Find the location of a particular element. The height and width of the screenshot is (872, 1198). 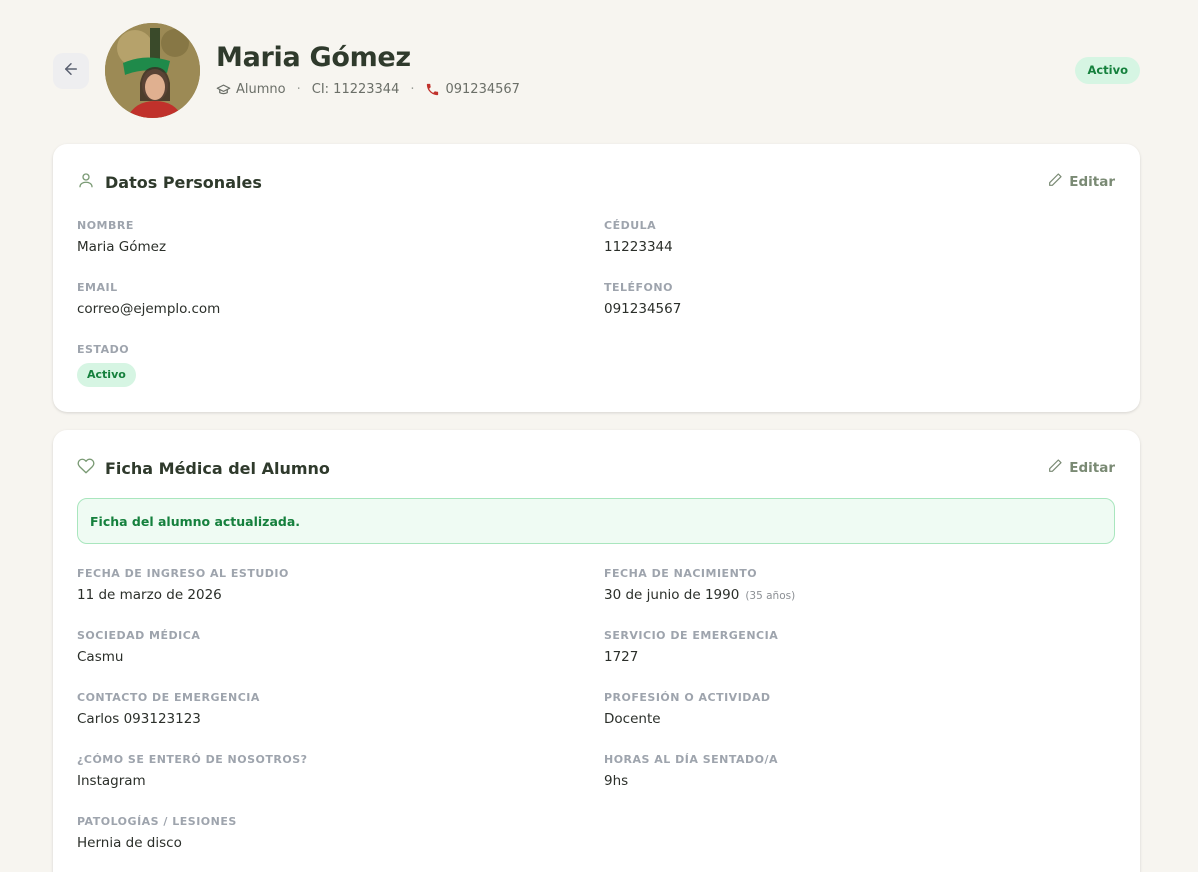

profile-meta: Alumno · CI: 11223344 · 091234567 is located at coordinates (368, 89).